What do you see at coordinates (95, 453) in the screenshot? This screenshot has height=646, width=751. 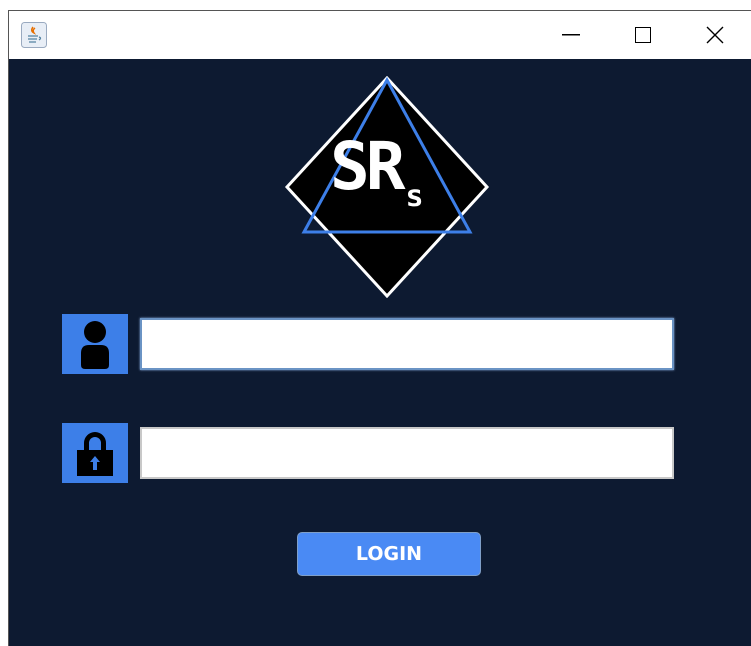 I see `lock-icon` at bounding box center [95, 453].